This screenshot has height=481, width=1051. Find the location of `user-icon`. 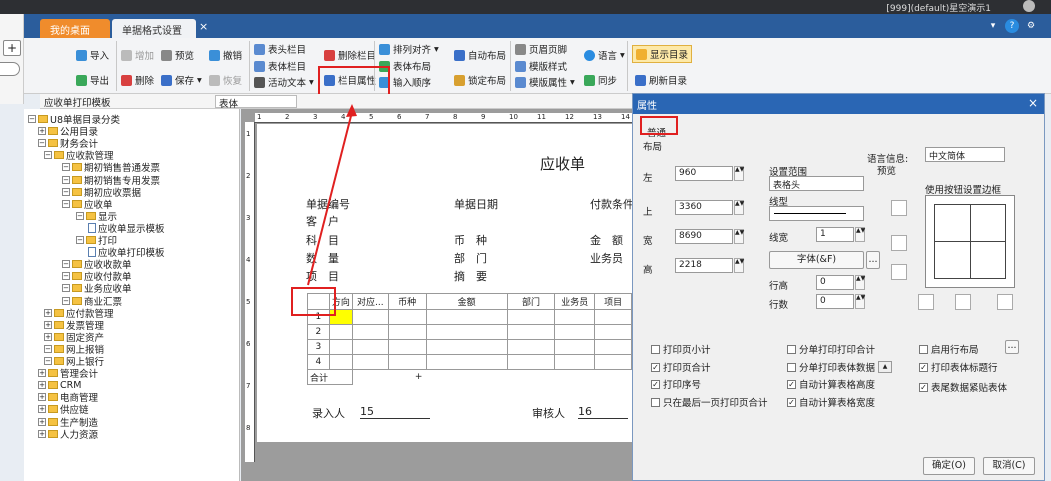

user-icon is located at coordinates (1029, 6).